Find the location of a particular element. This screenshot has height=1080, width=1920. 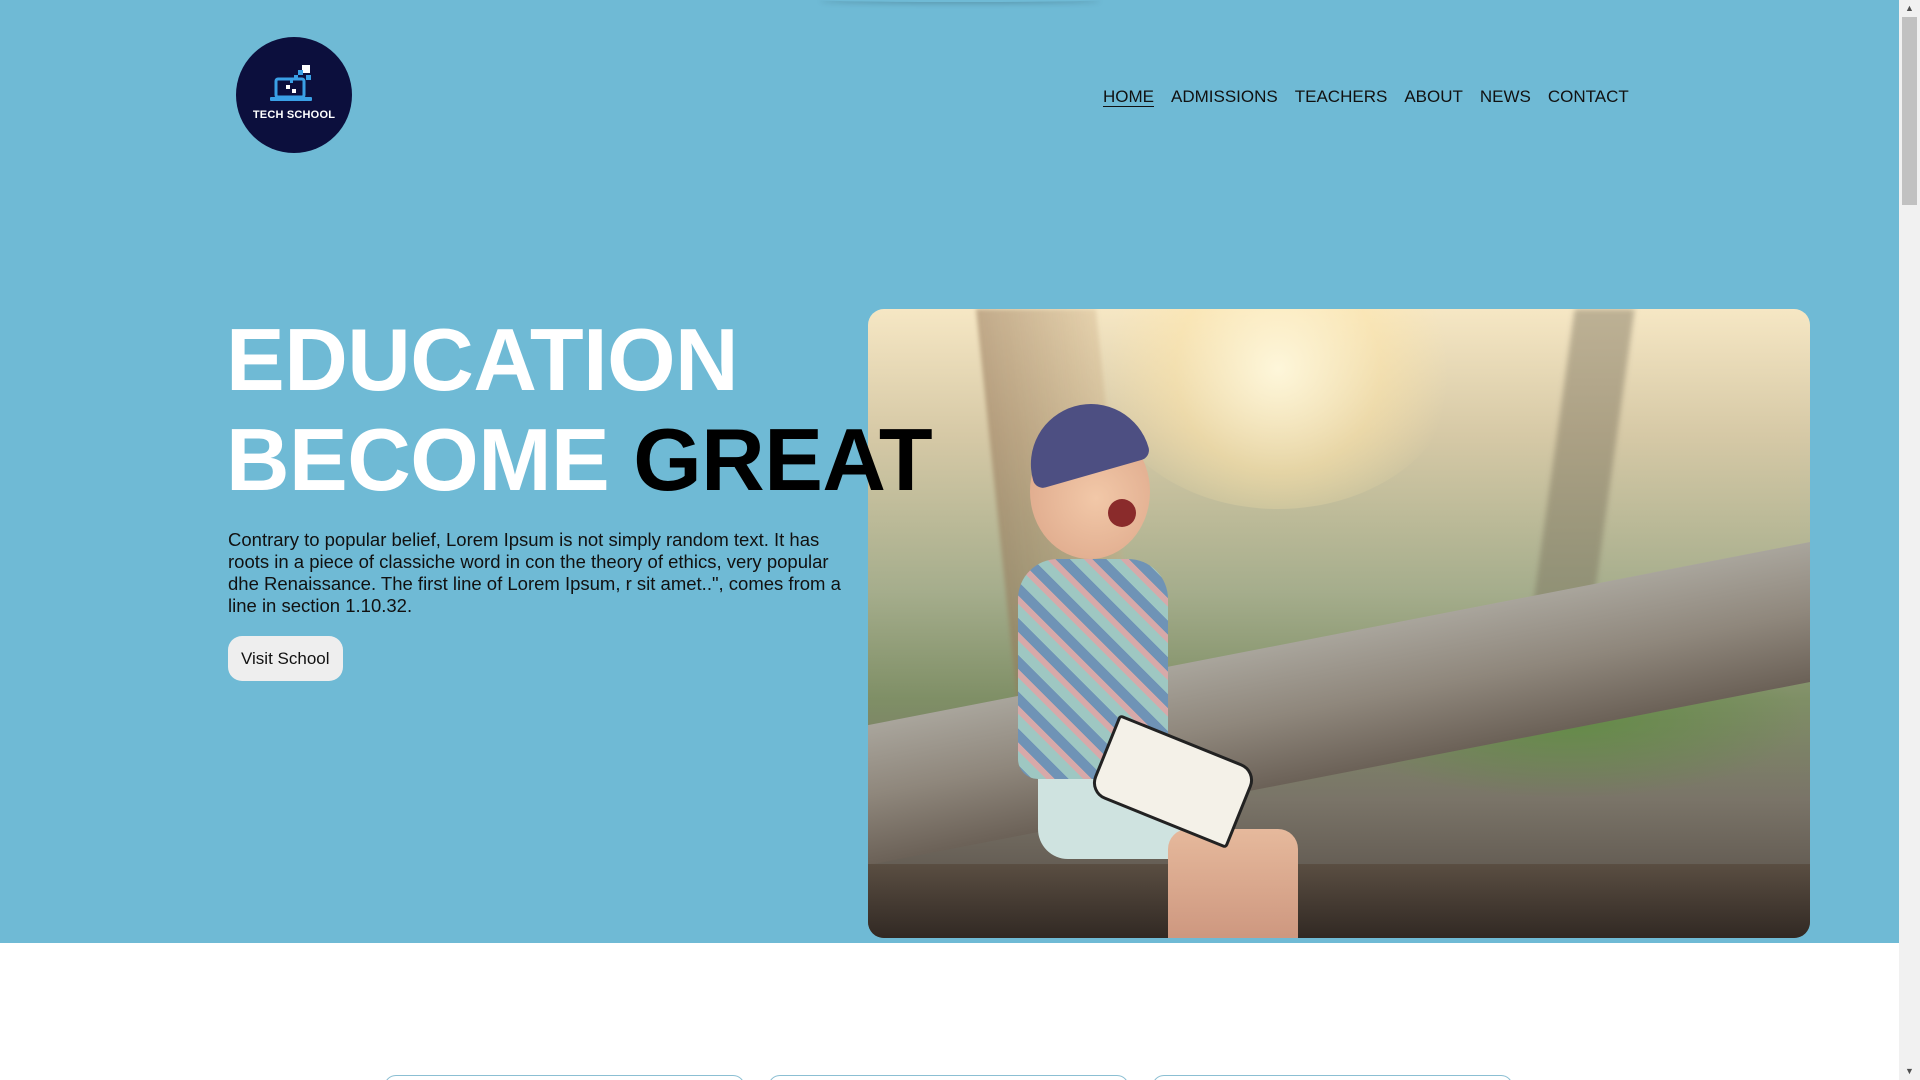

nav-news: NEWS is located at coordinates (1505, 97).